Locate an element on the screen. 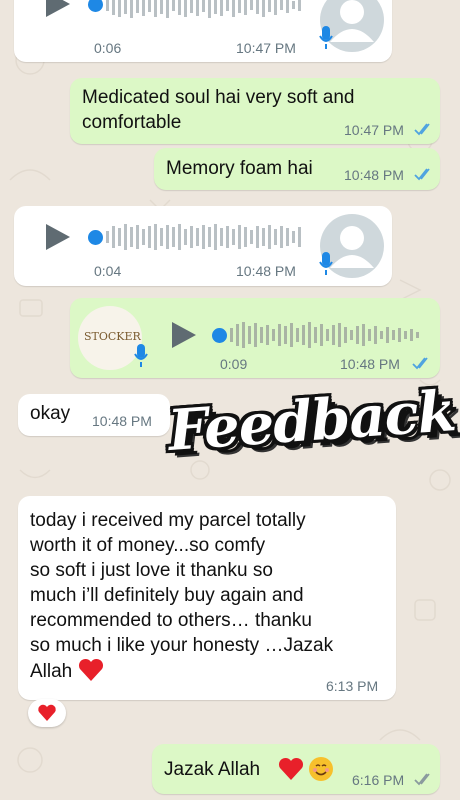  incoming-message: okay 10:48 PM is located at coordinates (94, 415).